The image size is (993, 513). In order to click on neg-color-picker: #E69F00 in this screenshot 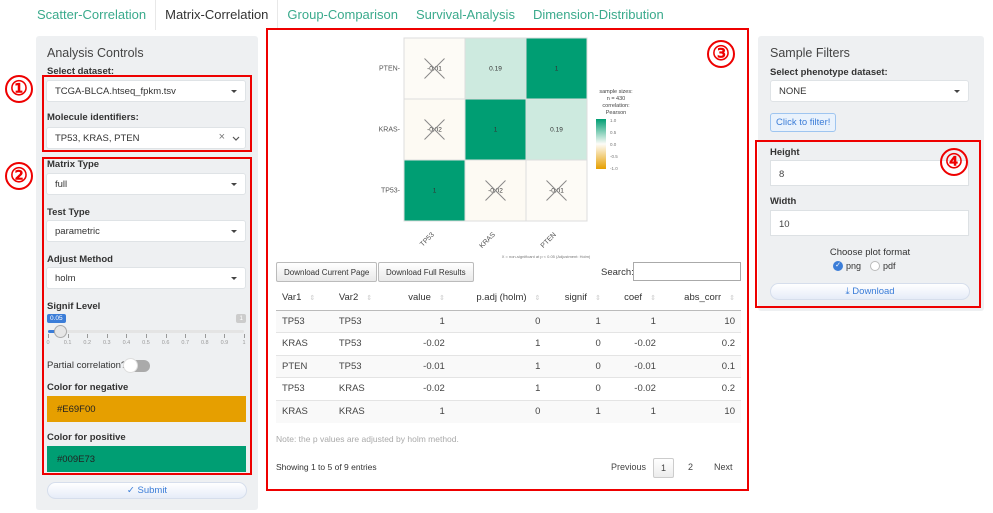, I will do `click(146, 409)`.